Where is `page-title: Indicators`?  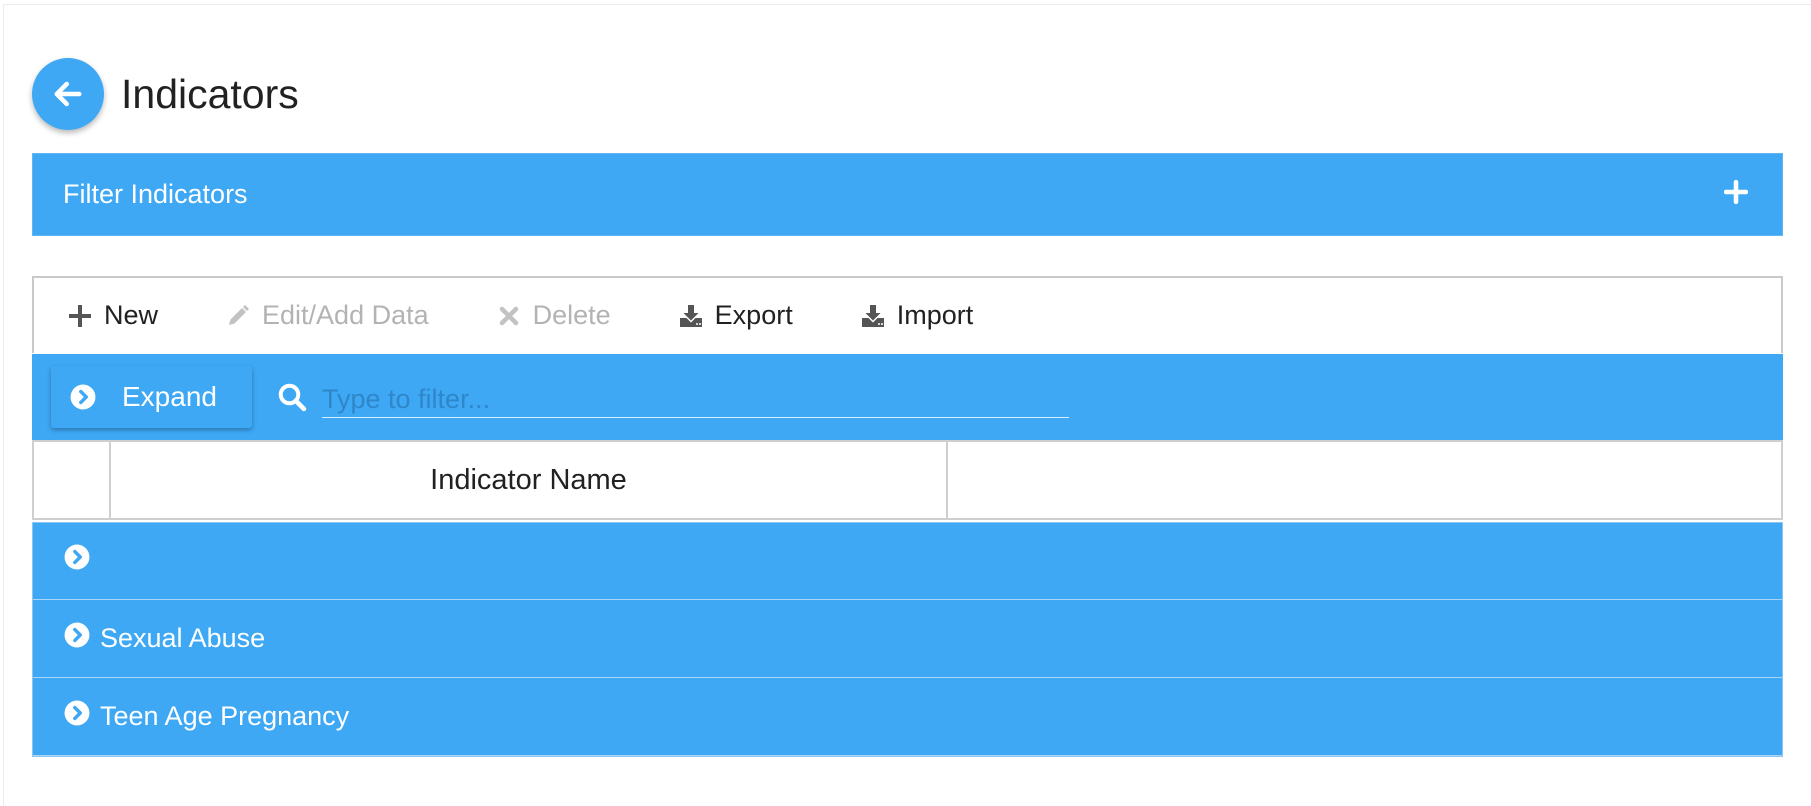
page-title: Indicators is located at coordinates (210, 94).